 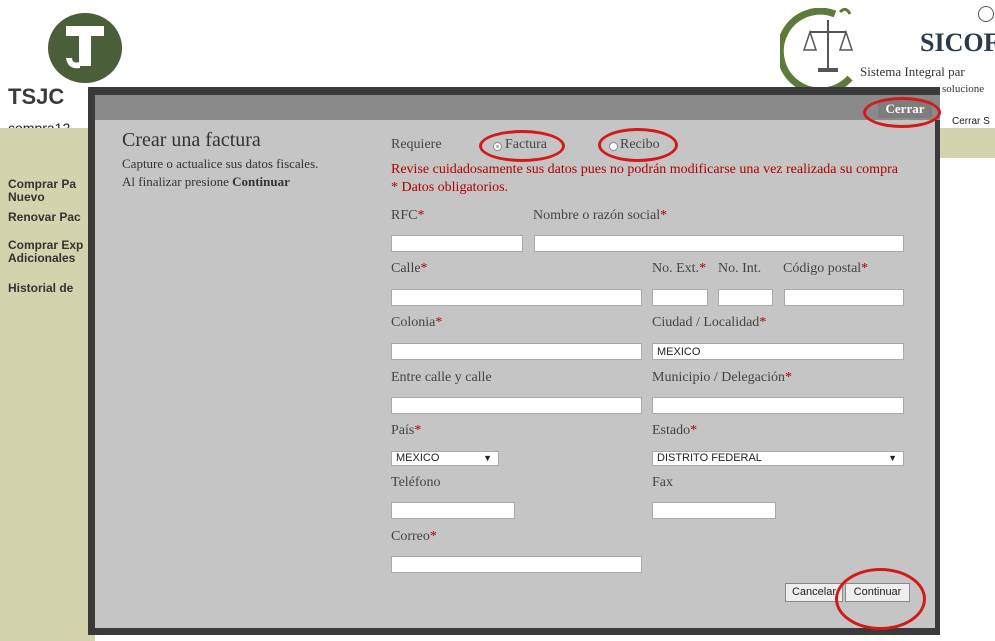 I want to click on sidebar-item-renovar: Renovar Pac, so click(x=50, y=217).